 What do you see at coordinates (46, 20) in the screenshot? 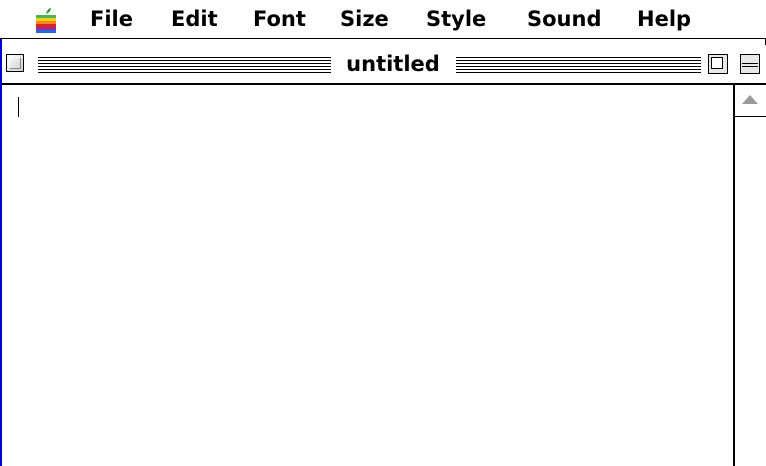
I see `apple-menu-icon` at bounding box center [46, 20].